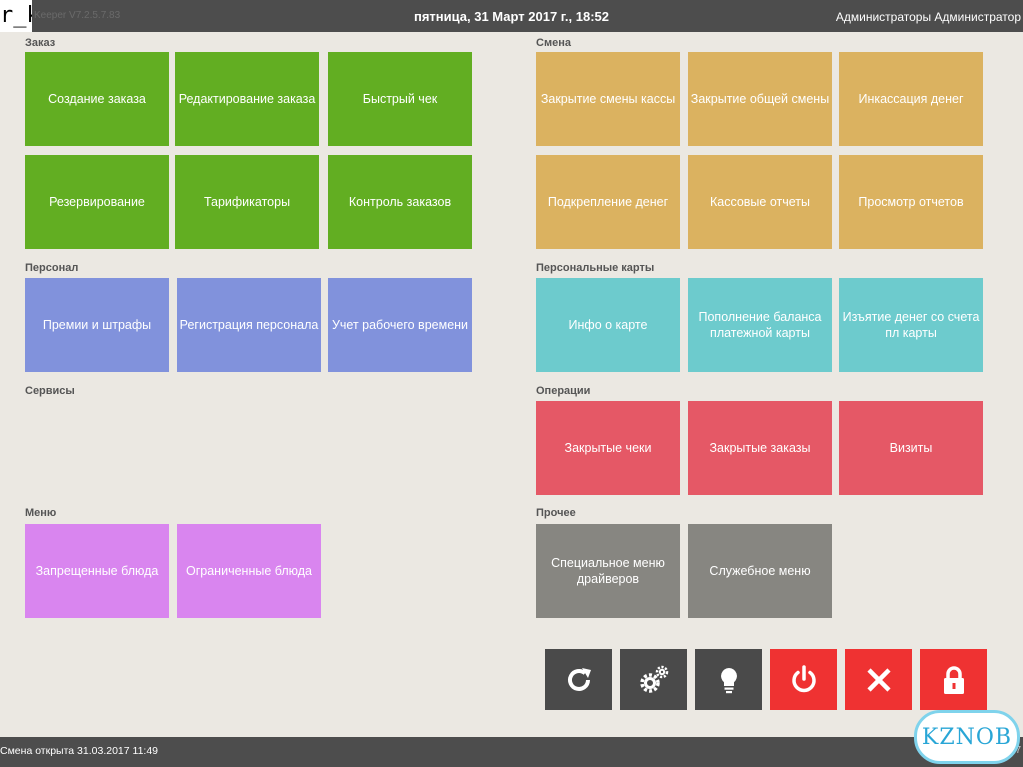 The width and height of the screenshot is (1023, 767). I want to click on closed-checks-button: Закрытые чеки, so click(608, 448).